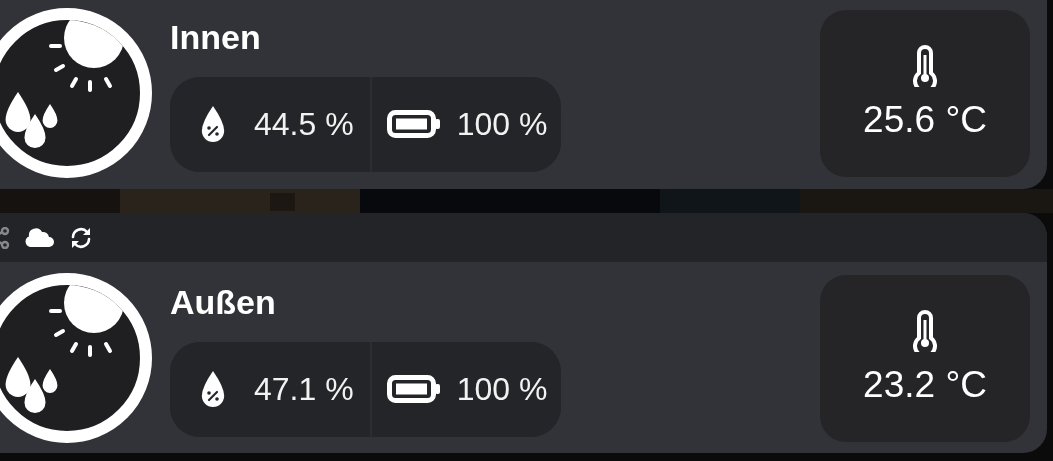 This screenshot has height=461, width=1053. I want to click on humidity-chip: 47.1 %, so click(270, 389).